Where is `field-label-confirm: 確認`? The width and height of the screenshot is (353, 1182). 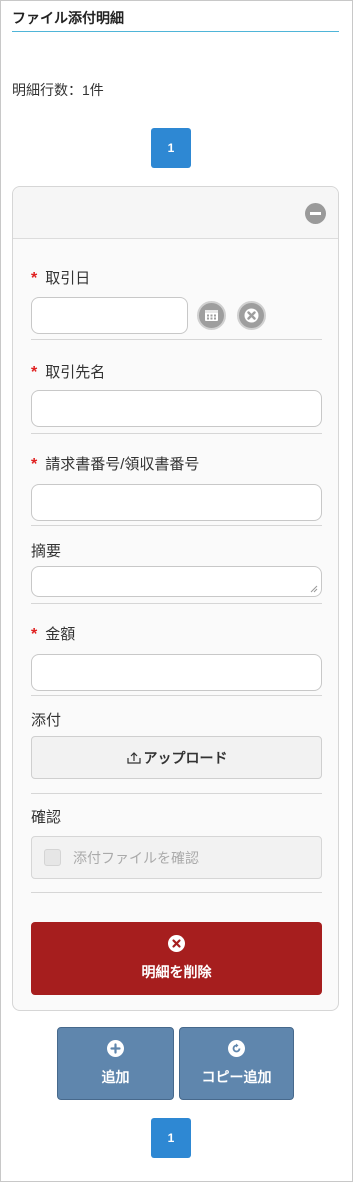
field-label-confirm: 確認 is located at coordinates (46, 817).